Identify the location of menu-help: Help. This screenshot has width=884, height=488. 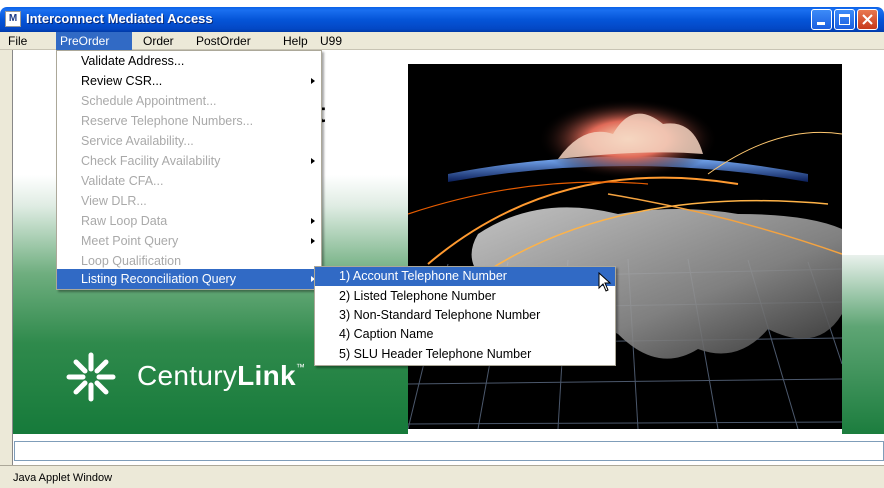
(295, 41).